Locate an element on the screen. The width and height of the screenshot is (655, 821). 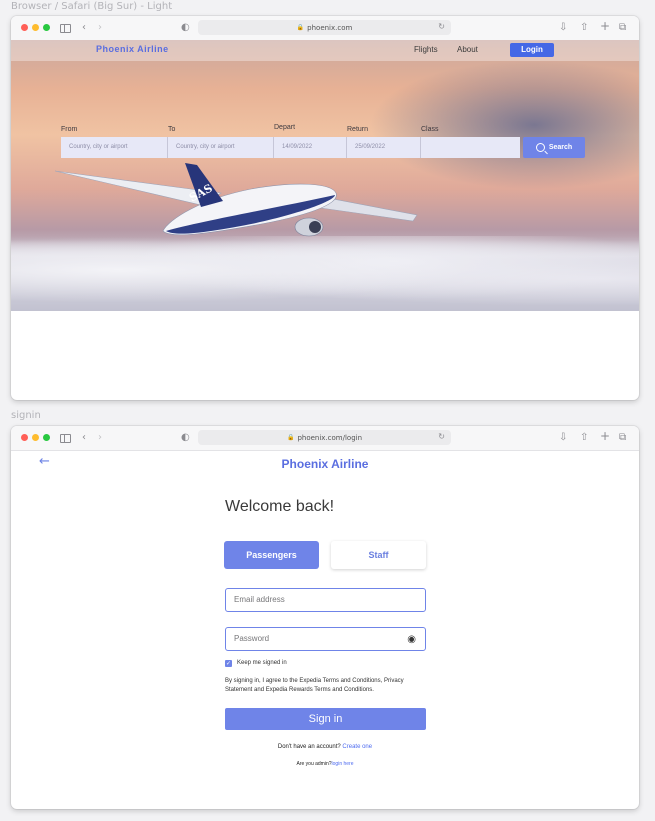
address-bar: 🔒 phoenix.com/login ↻ is located at coordinates (324, 437).